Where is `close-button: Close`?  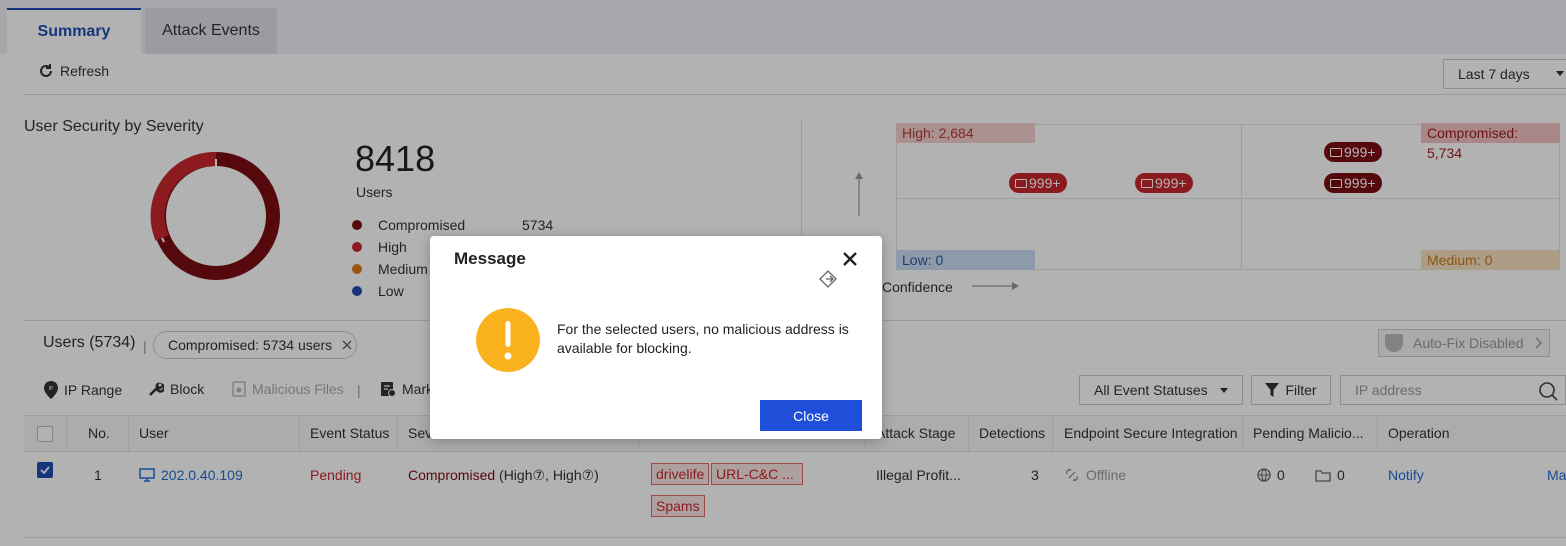
close-button: Close is located at coordinates (811, 415).